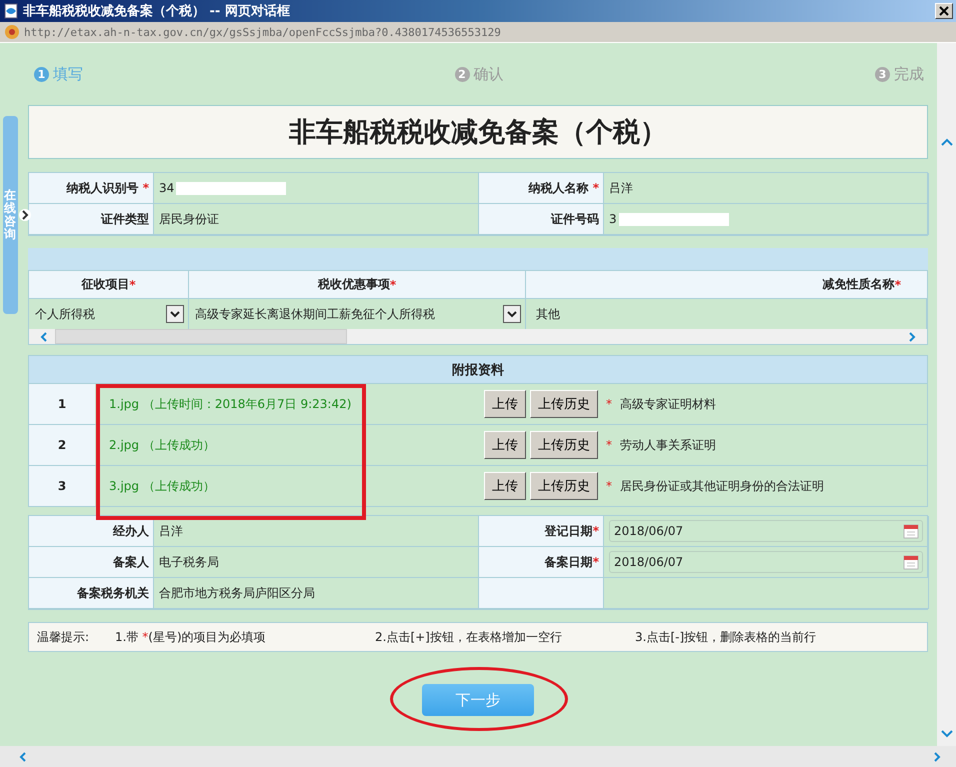  Describe the element at coordinates (357, 285) in the screenshot. I see `column-header: 税收优惠事项*` at that location.